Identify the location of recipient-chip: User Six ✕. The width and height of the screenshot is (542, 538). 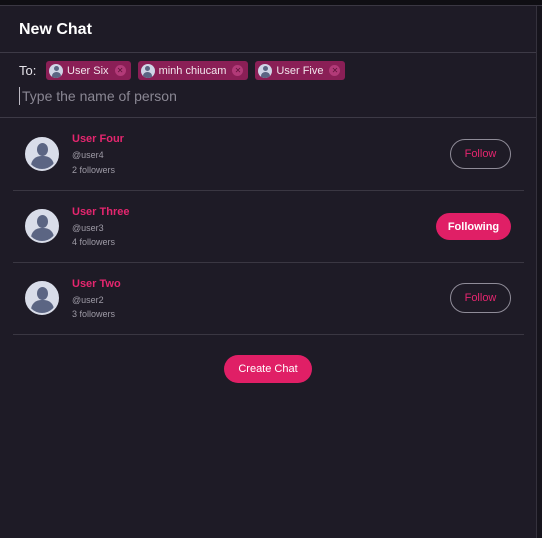
(88, 70).